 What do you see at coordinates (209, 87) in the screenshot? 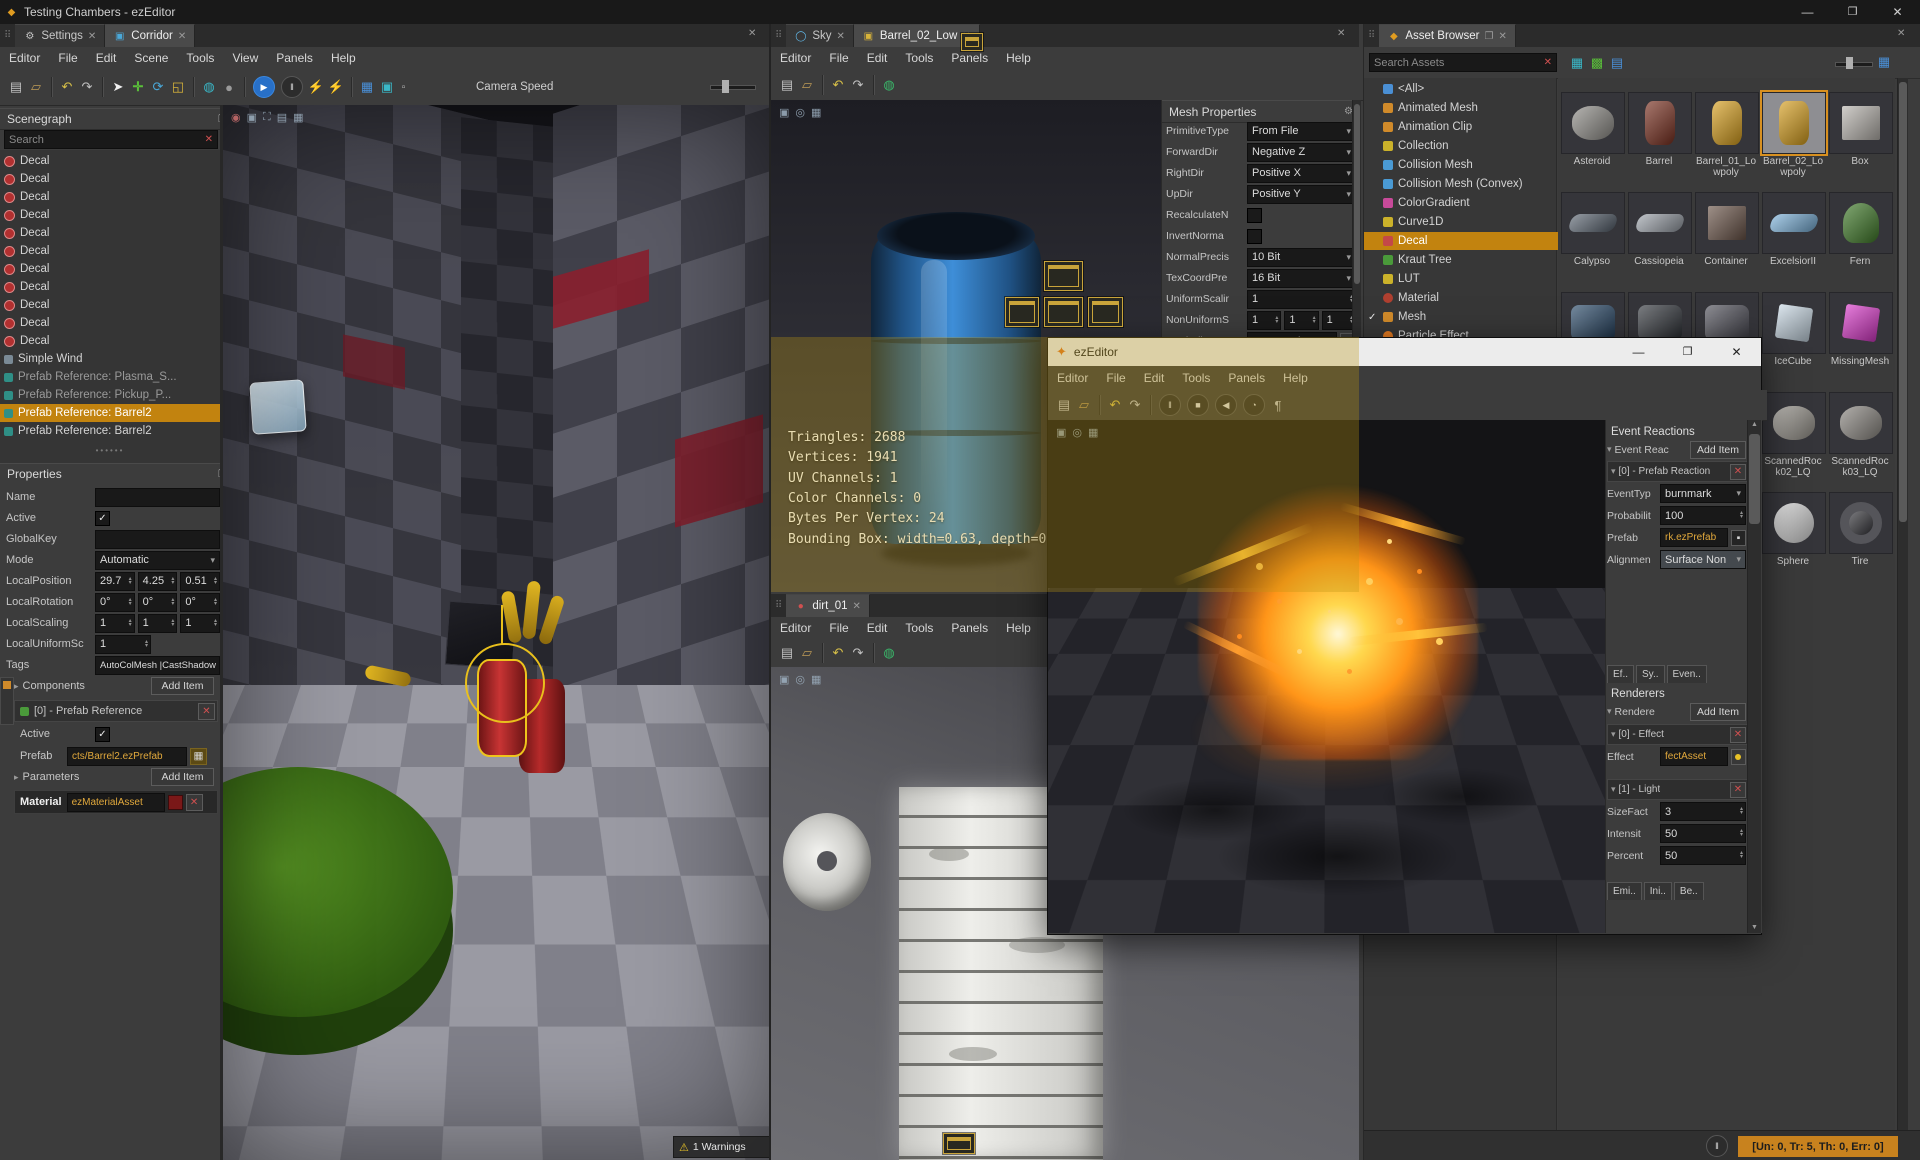
I see `world-icon: ◍` at bounding box center [209, 87].